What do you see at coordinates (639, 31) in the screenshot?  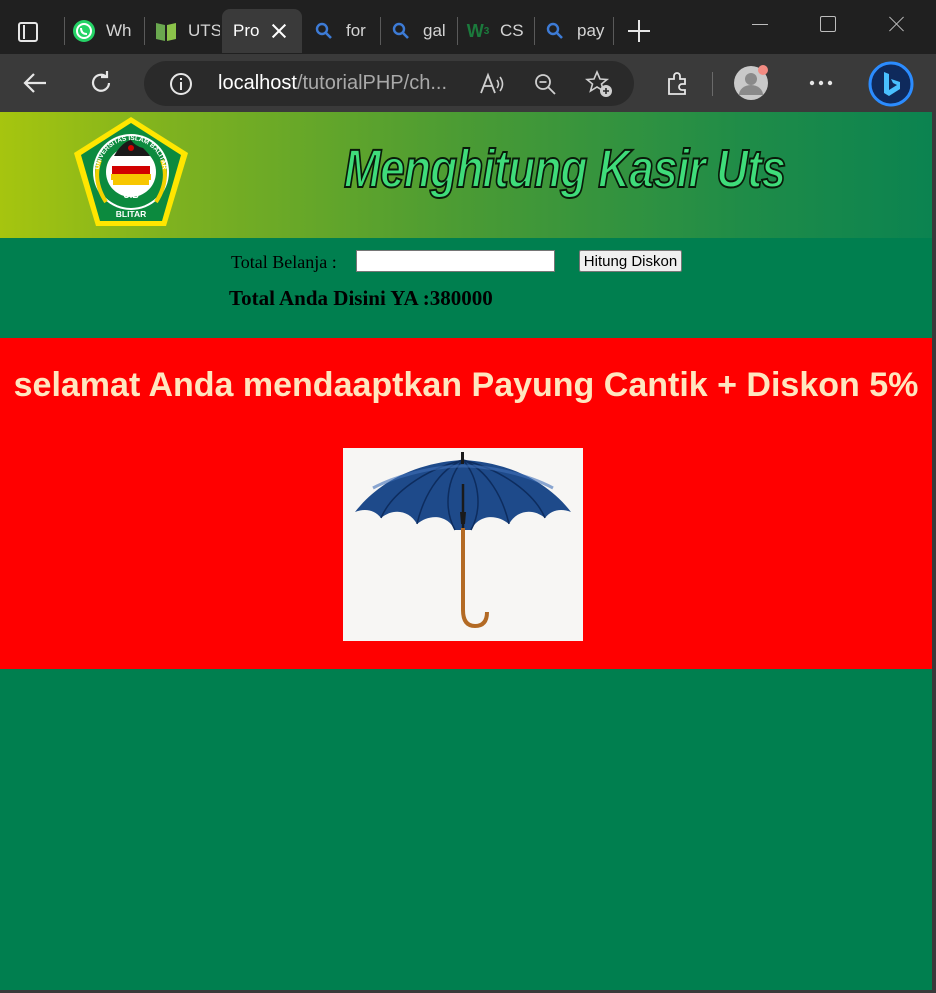 I see `new-tab-button` at bounding box center [639, 31].